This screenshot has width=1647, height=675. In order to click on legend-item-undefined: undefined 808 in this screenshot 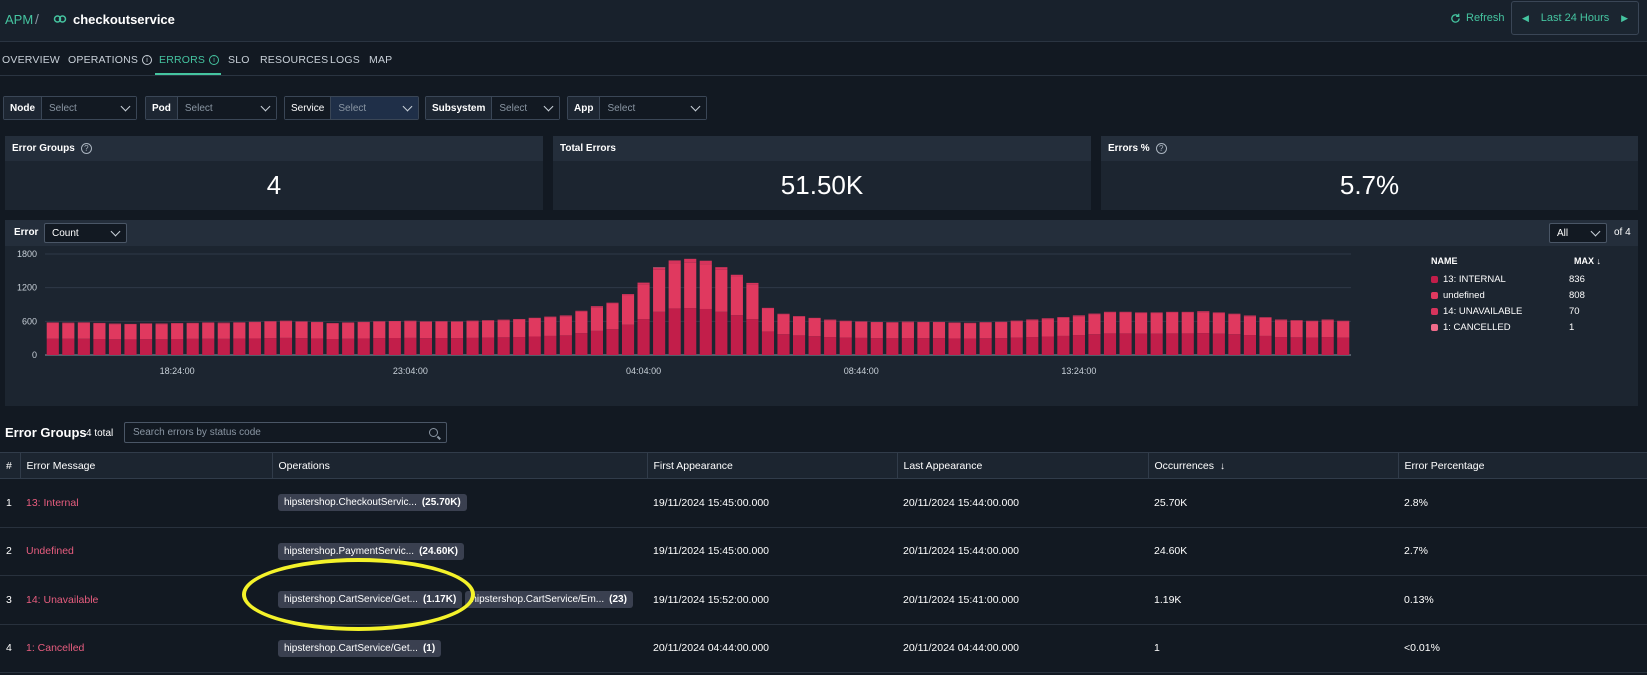, I will do `click(1531, 295)`.